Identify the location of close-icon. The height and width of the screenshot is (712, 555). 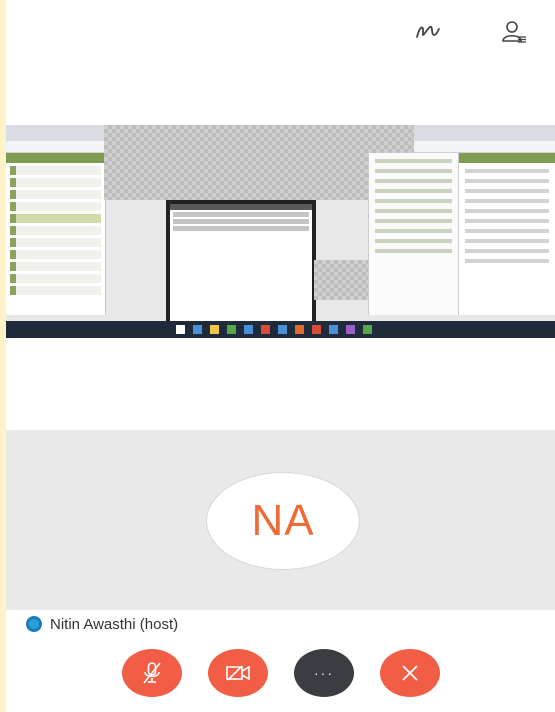
(410, 673).